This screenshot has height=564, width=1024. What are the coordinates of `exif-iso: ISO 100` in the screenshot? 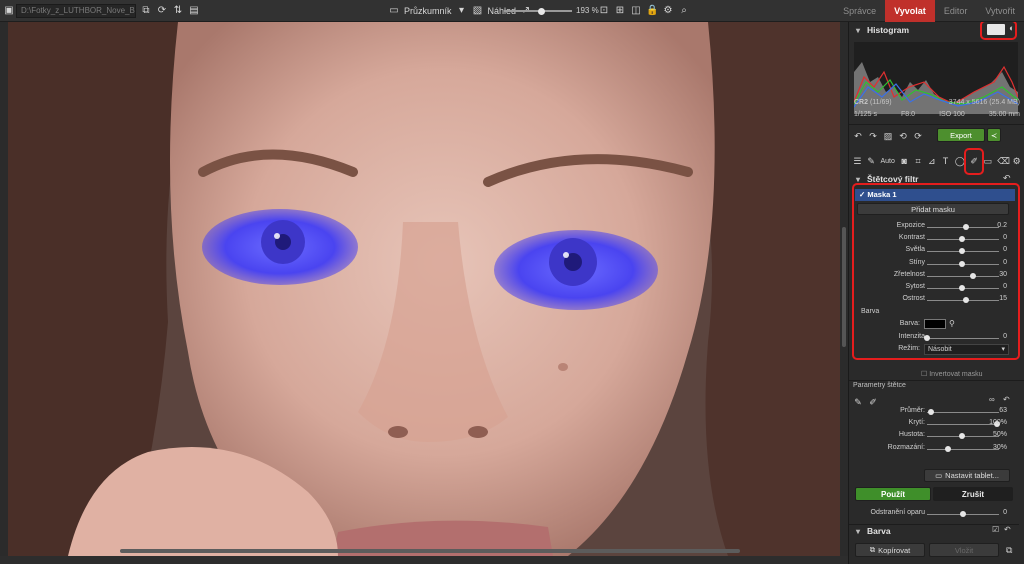 It's located at (952, 114).